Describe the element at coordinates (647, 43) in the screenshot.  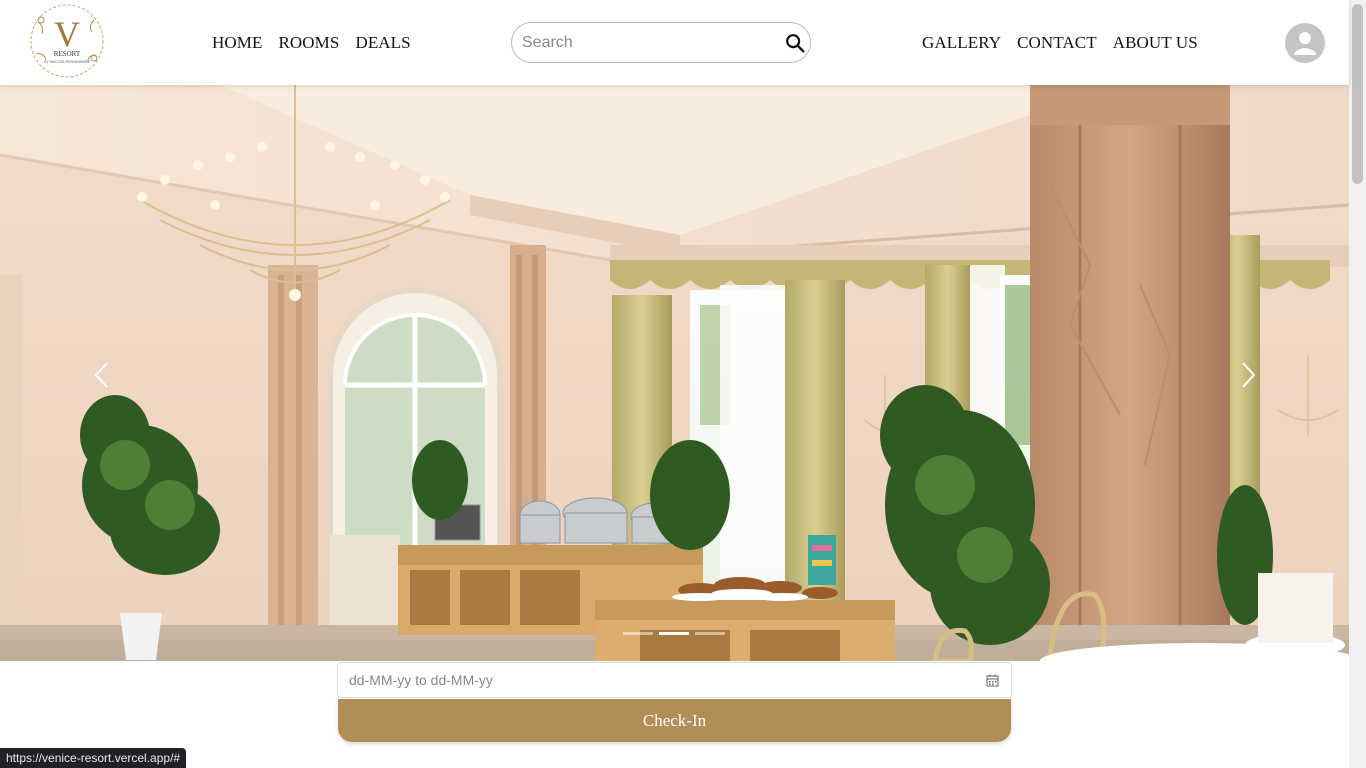
I see `search-input` at that location.